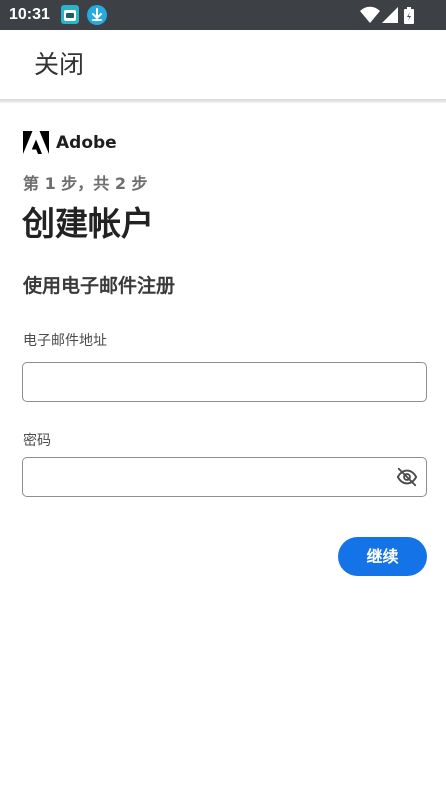  I want to click on email-label: 电子邮件地址, so click(65, 341).